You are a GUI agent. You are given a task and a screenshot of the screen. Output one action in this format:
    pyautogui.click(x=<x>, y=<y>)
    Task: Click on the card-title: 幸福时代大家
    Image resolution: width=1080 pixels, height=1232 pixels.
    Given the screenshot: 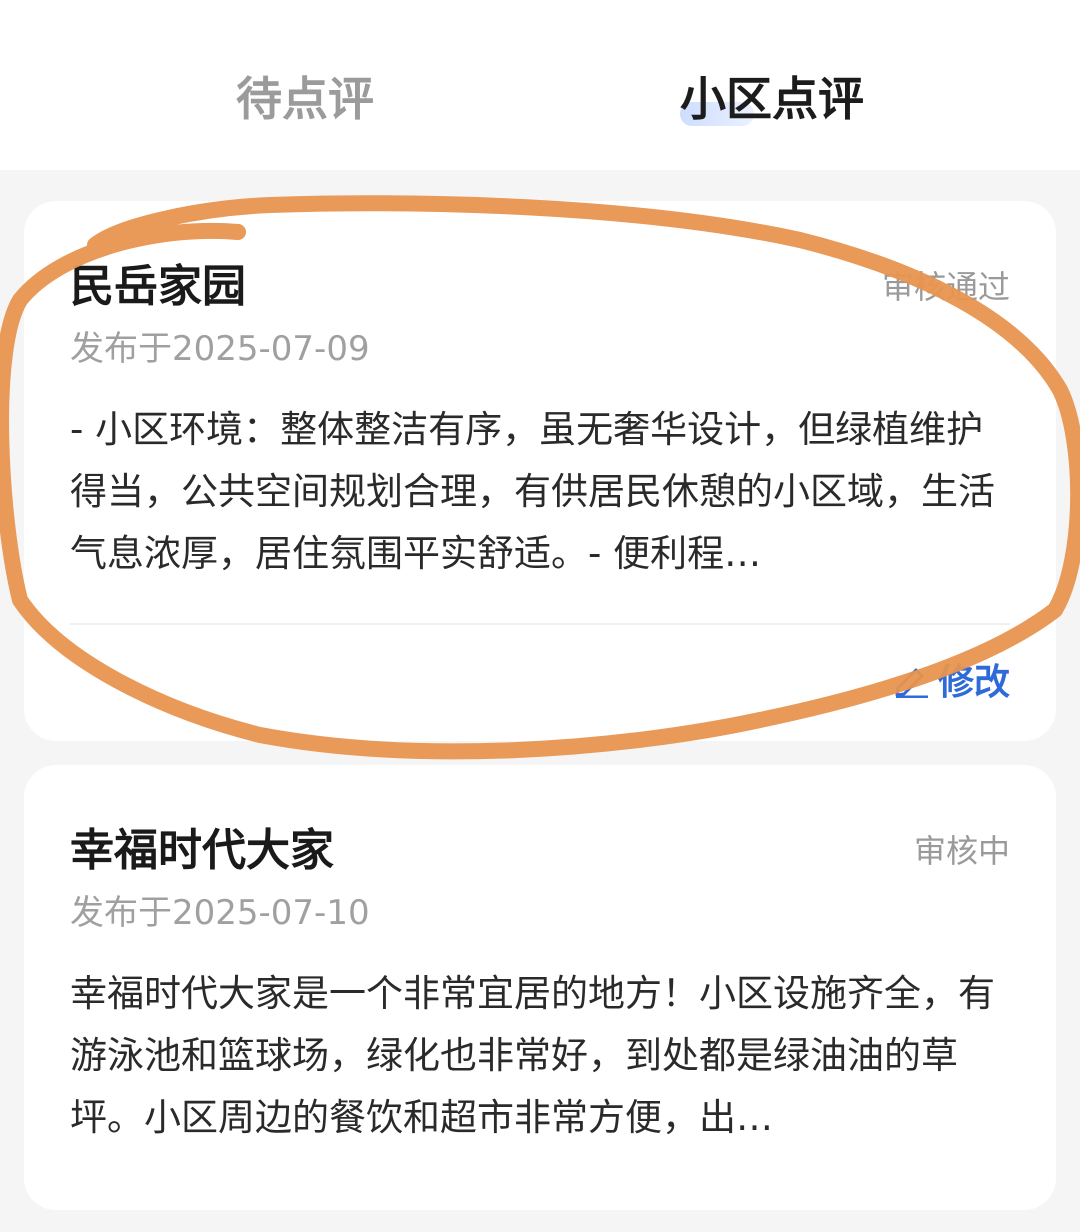 What is the action you would take?
    pyautogui.click(x=202, y=850)
    